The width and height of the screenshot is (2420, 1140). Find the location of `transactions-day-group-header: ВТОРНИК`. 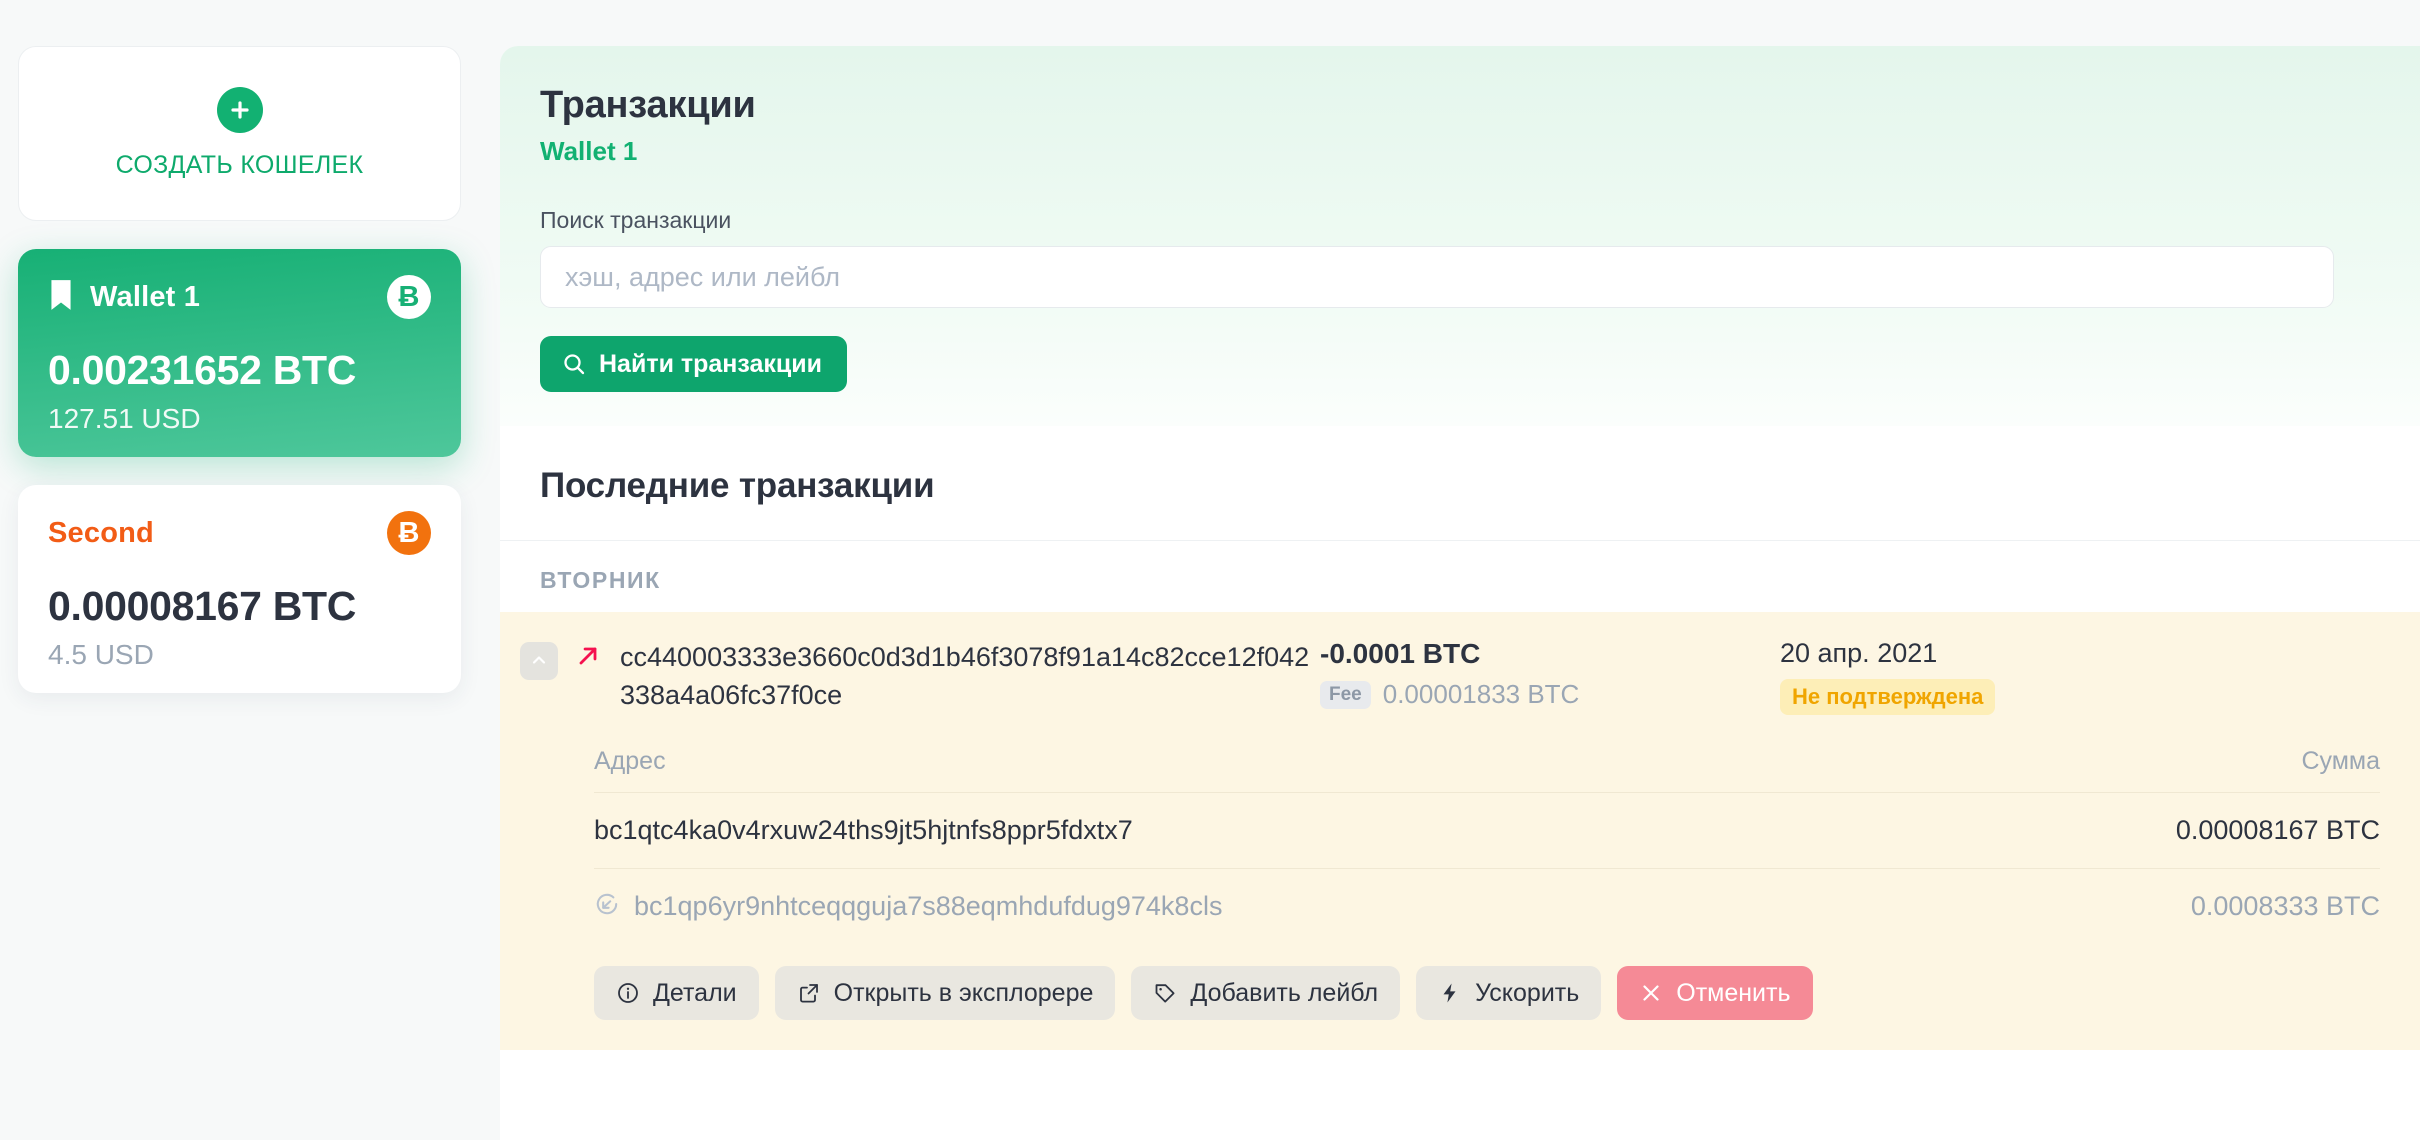

transactions-day-group-header: ВТОРНИК is located at coordinates (1460, 576).